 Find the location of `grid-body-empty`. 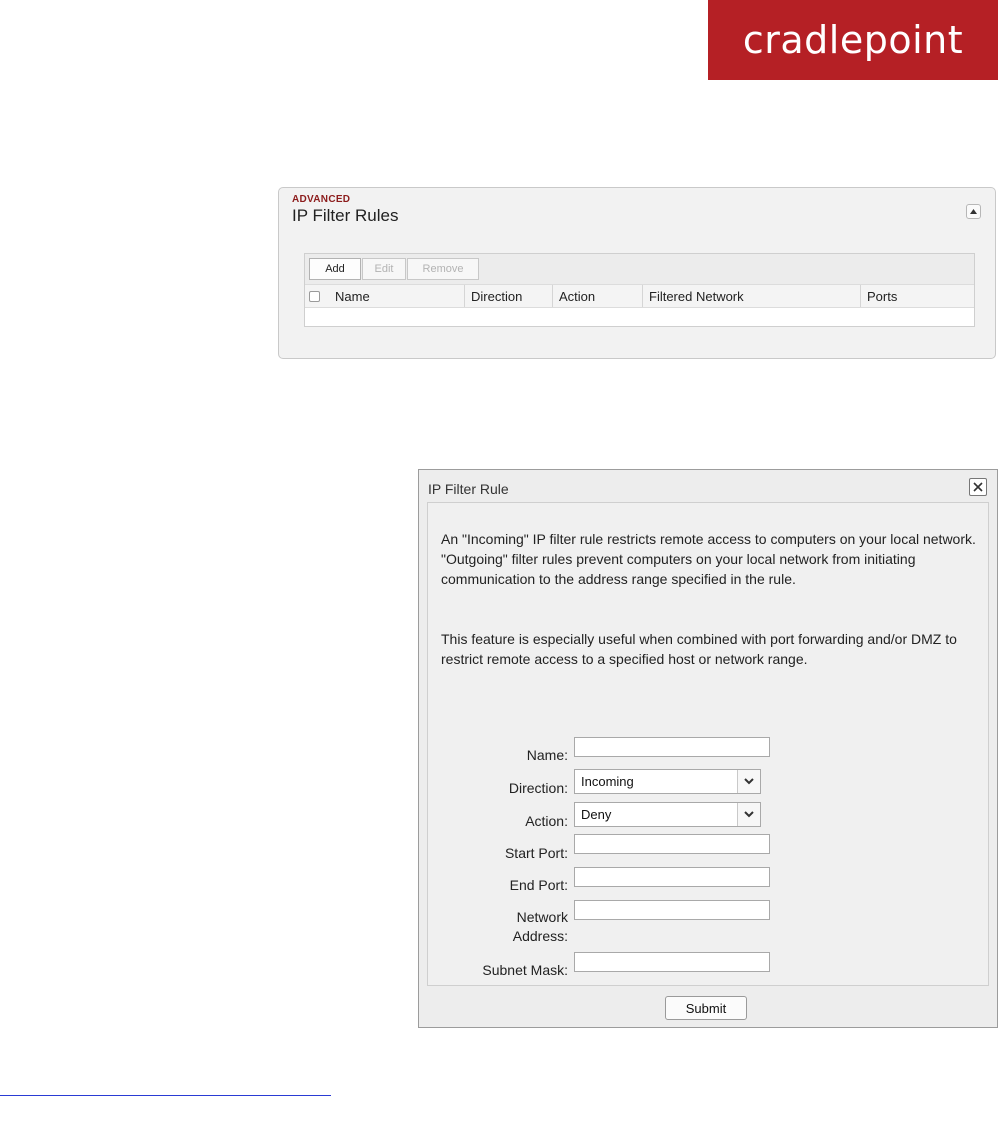

grid-body-empty is located at coordinates (639, 317).